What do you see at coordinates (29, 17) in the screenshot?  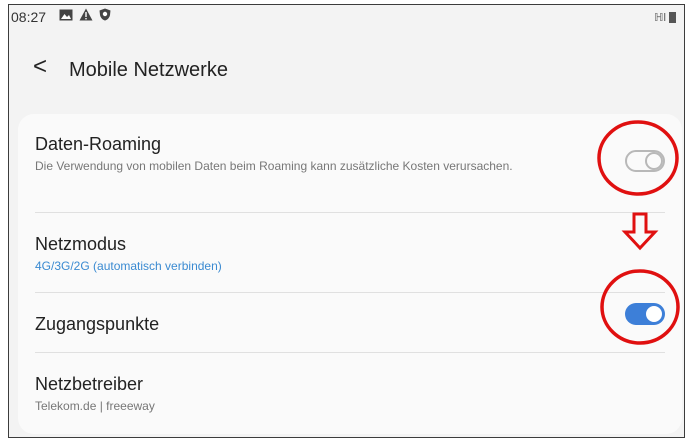 I see `status-time: 08:27` at bounding box center [29, 17].